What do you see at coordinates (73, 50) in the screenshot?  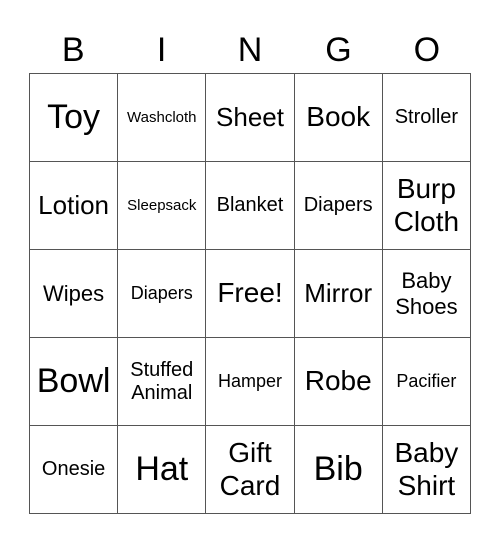 I see `header-letter-b: B` at bounding box center [73, 50].